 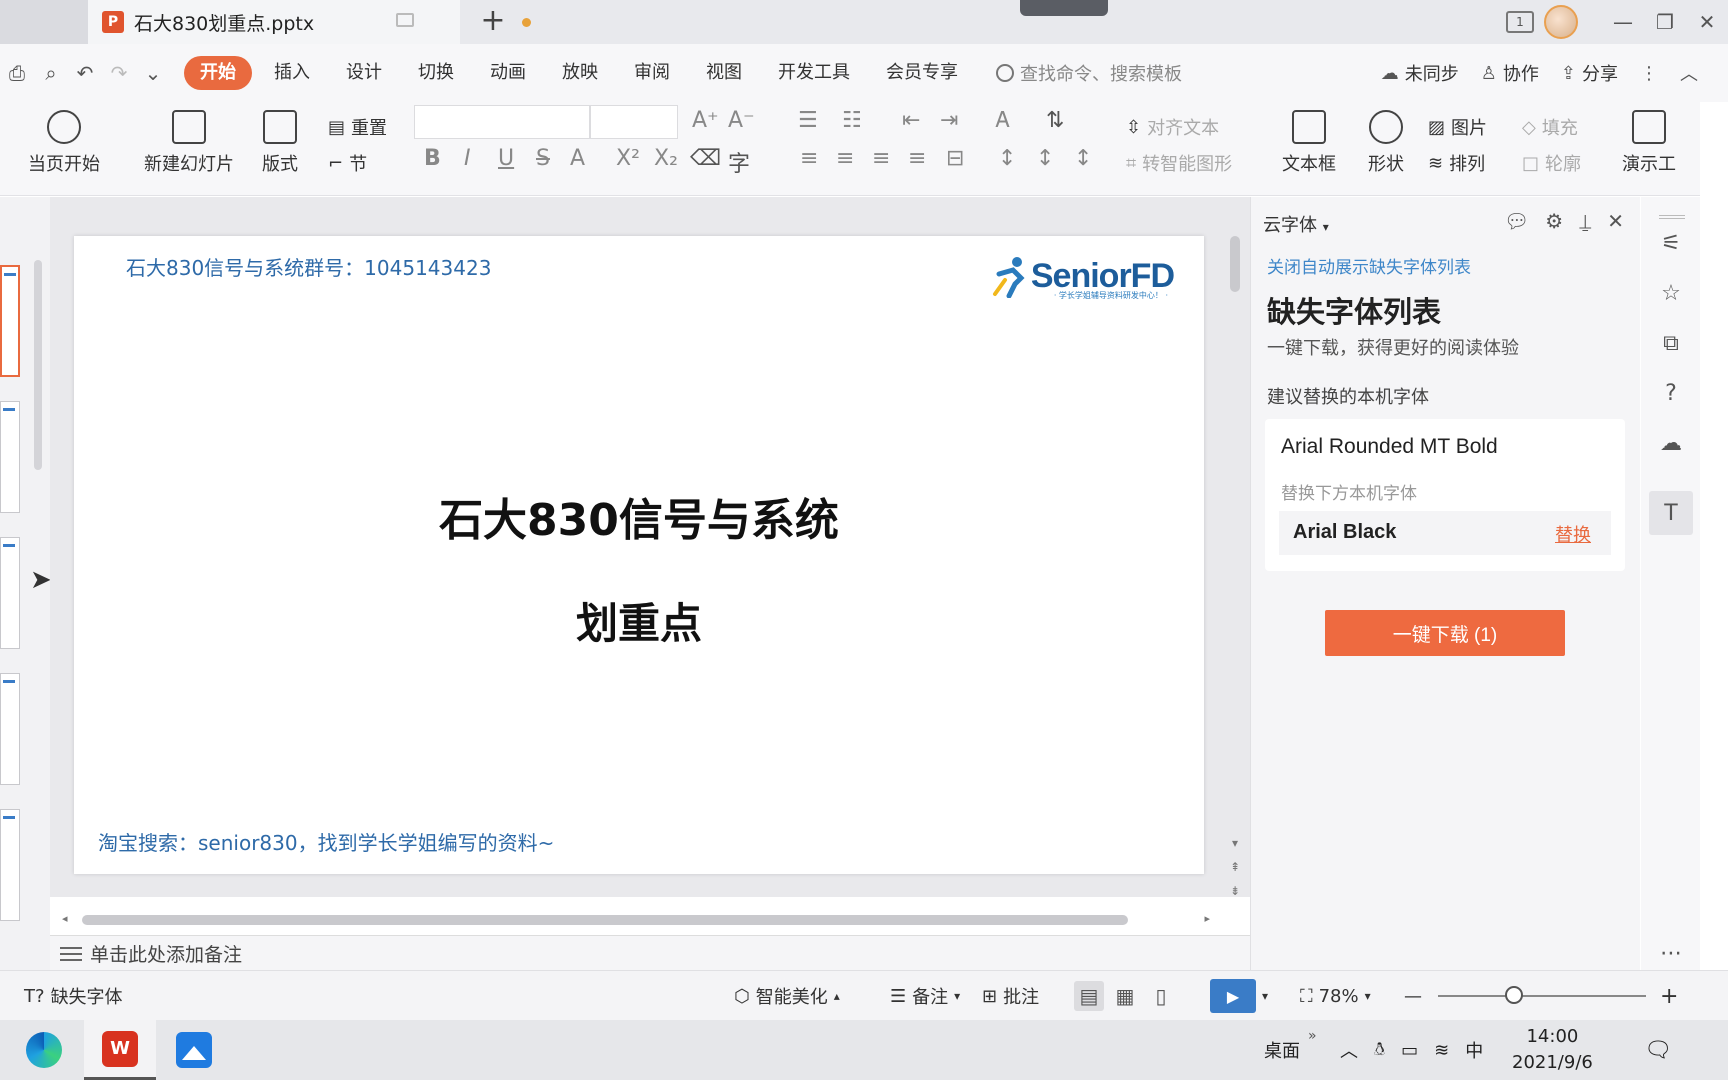 I want to click on notes-bar: 单击此处添加备注, so click(x=650, y=953).